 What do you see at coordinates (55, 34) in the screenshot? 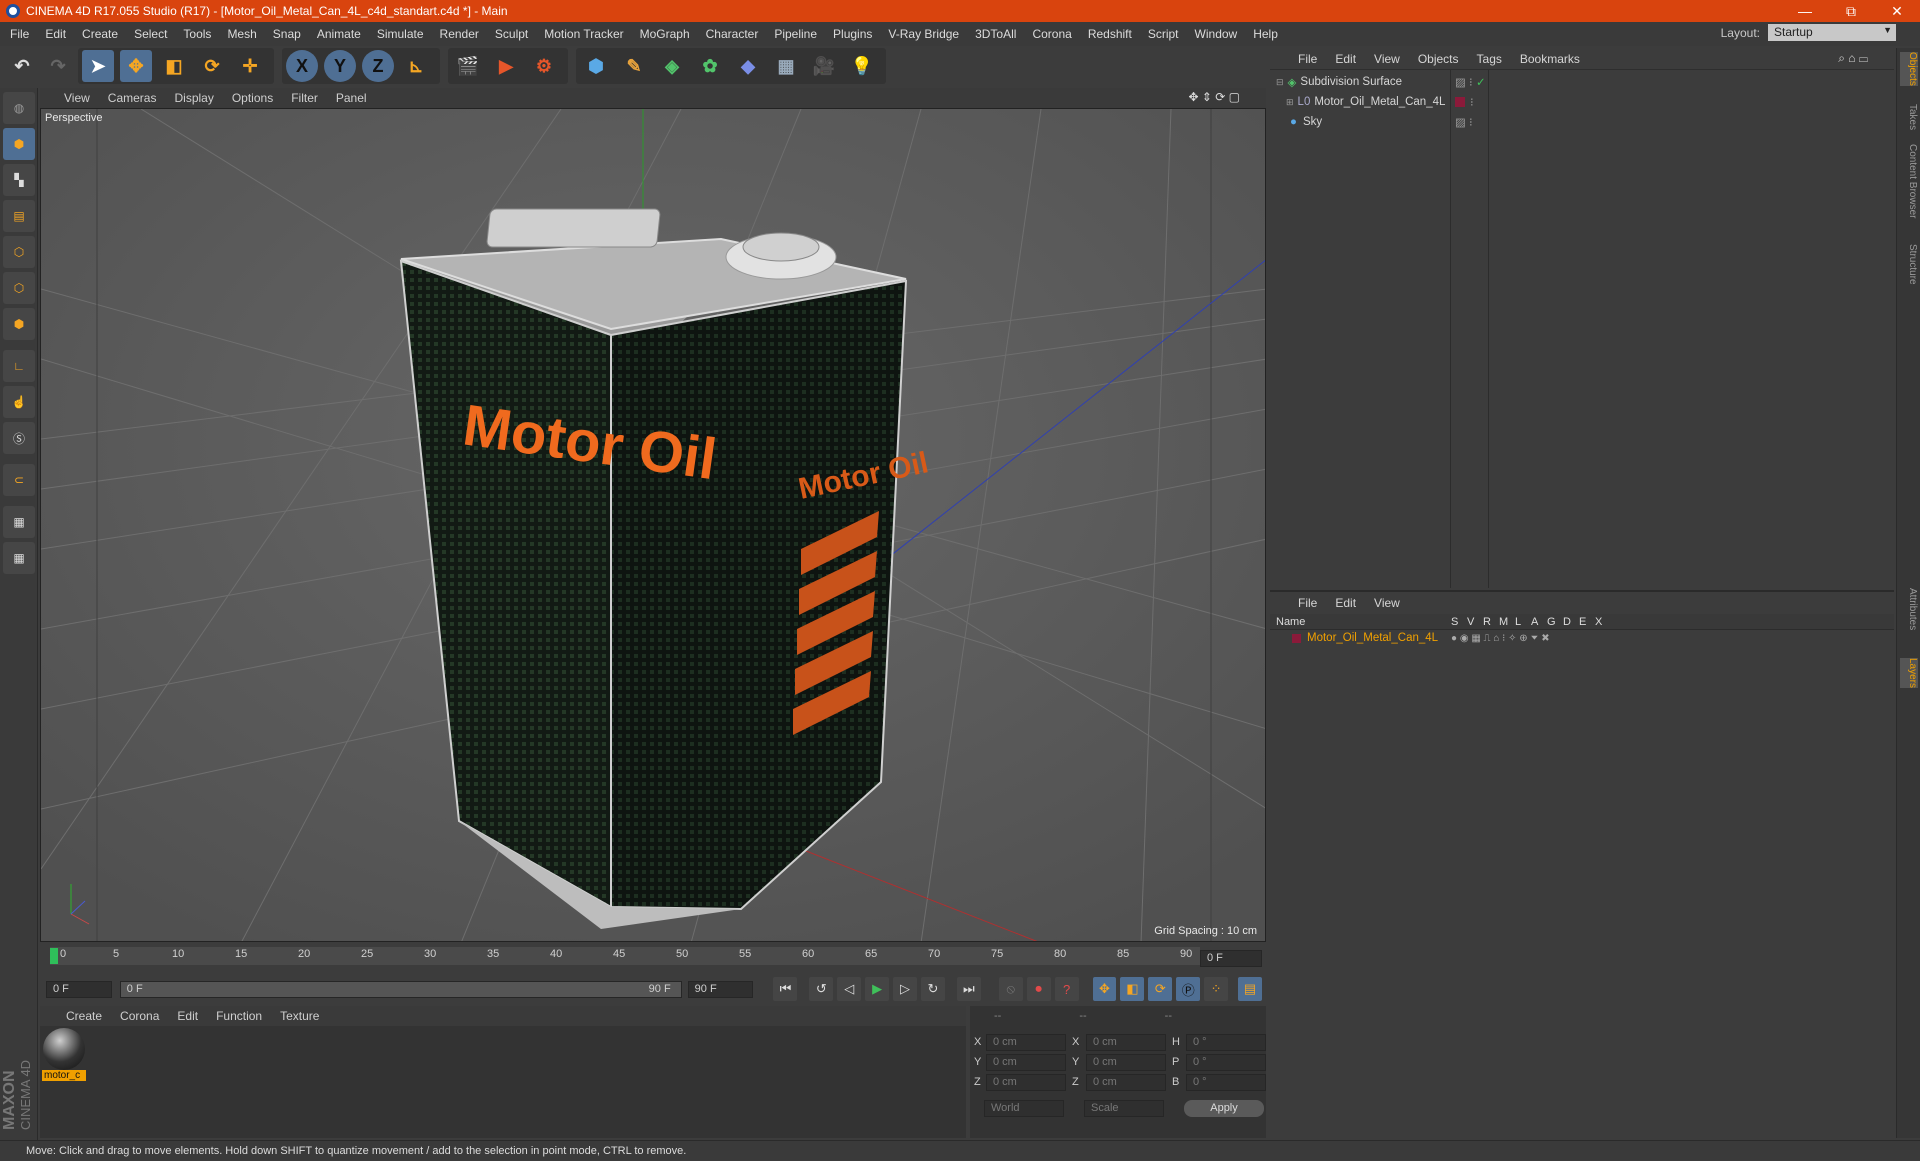
I see `menu-edit: Edit` at bounding box center [55, 34].